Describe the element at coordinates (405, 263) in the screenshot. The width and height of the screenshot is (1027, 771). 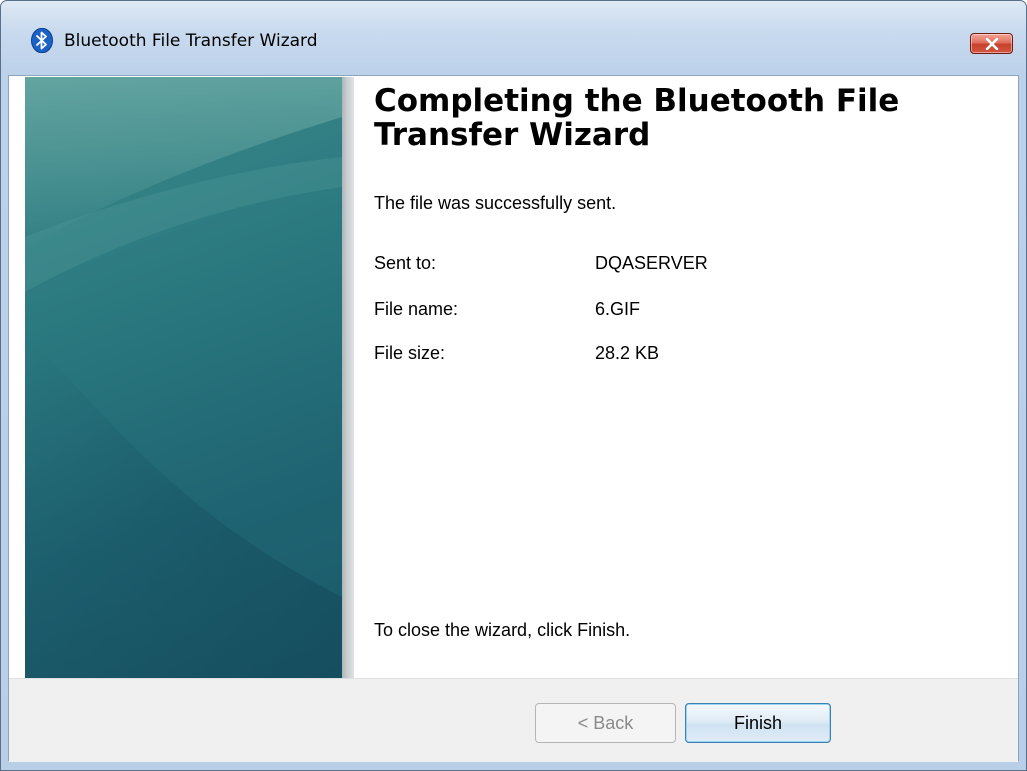
I see `sent-to-label: Sent to:` at that location.